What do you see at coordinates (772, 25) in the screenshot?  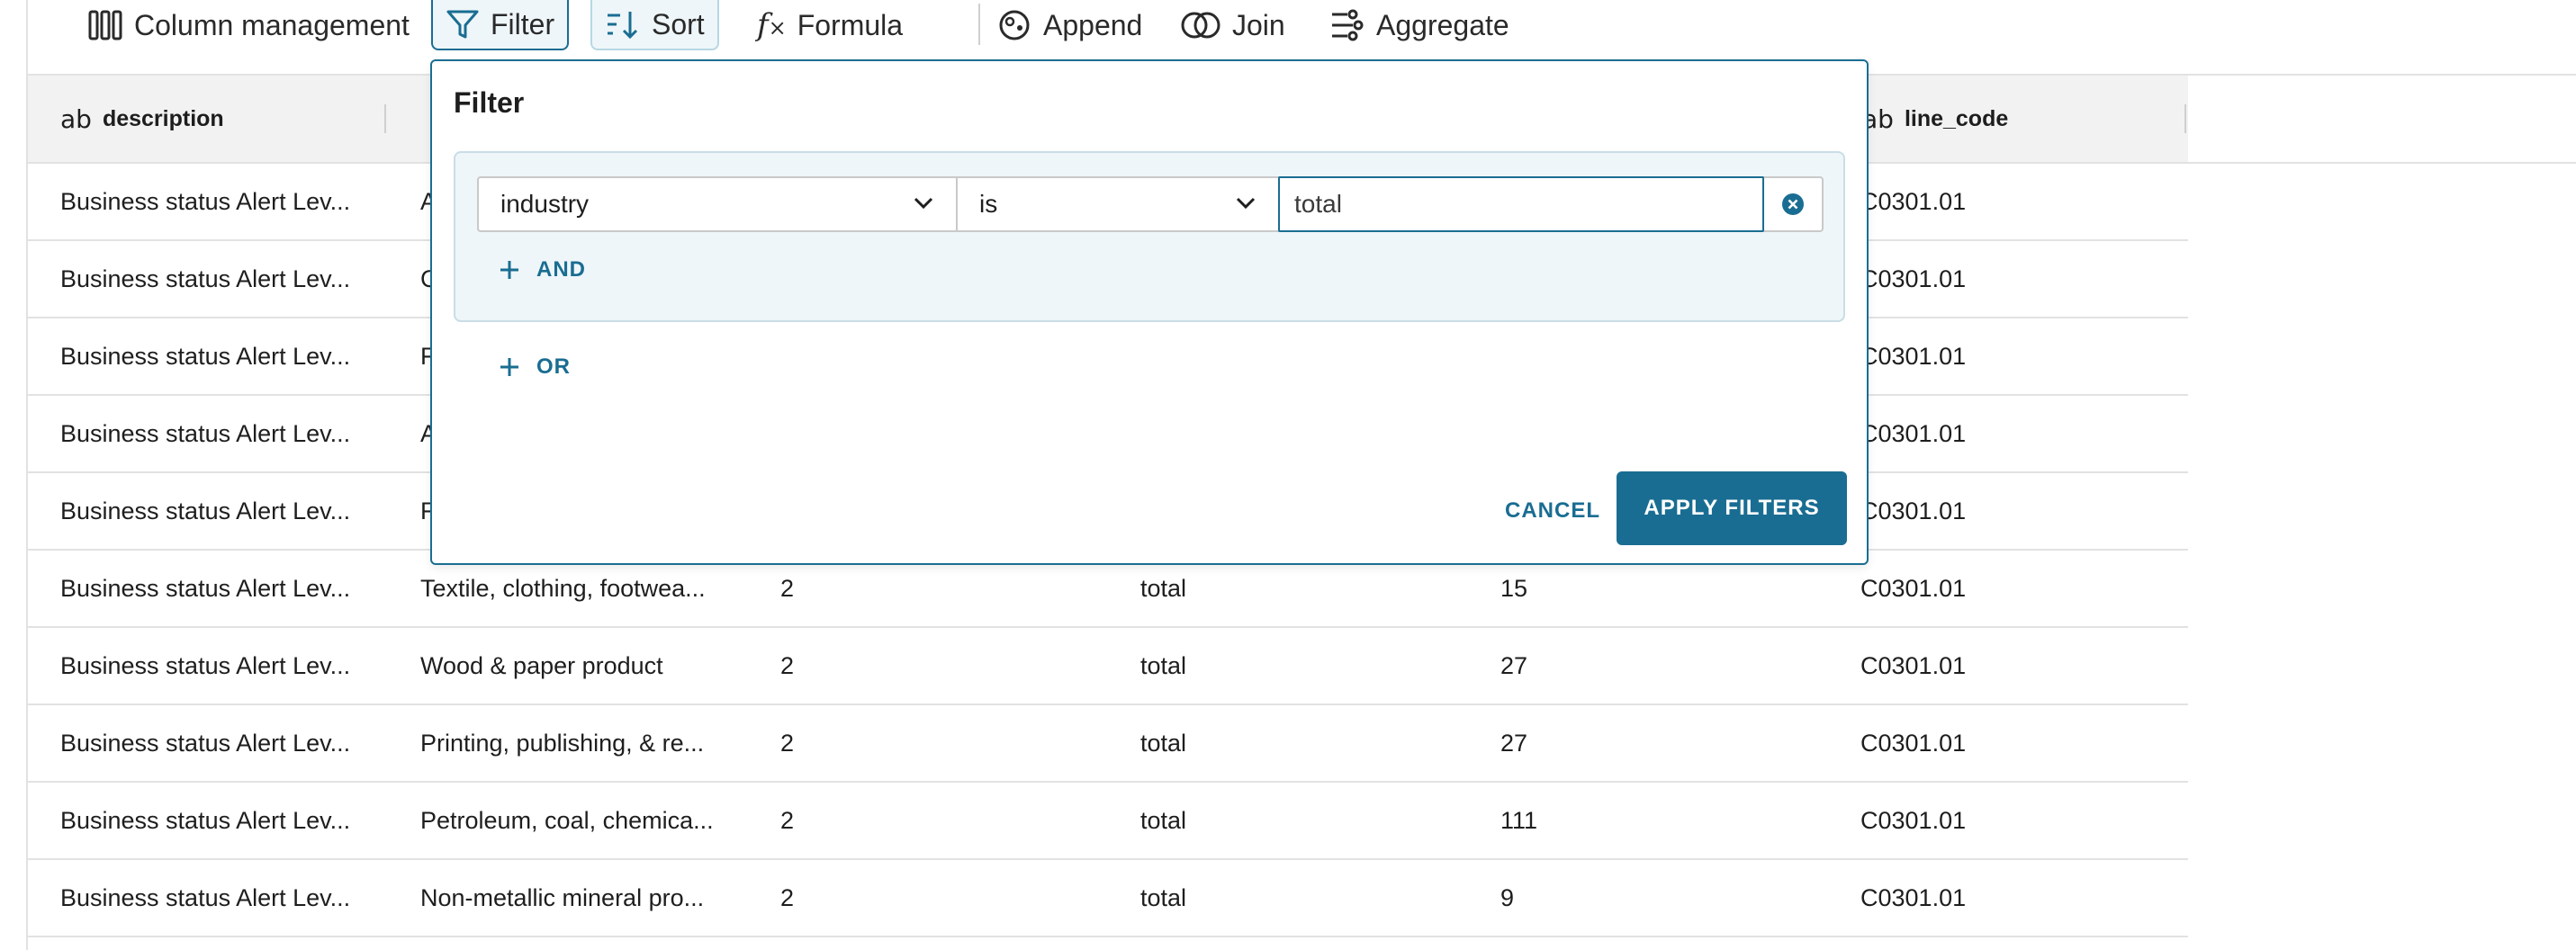 I see `formula-icon: f×` at bounding box center [772, 25].